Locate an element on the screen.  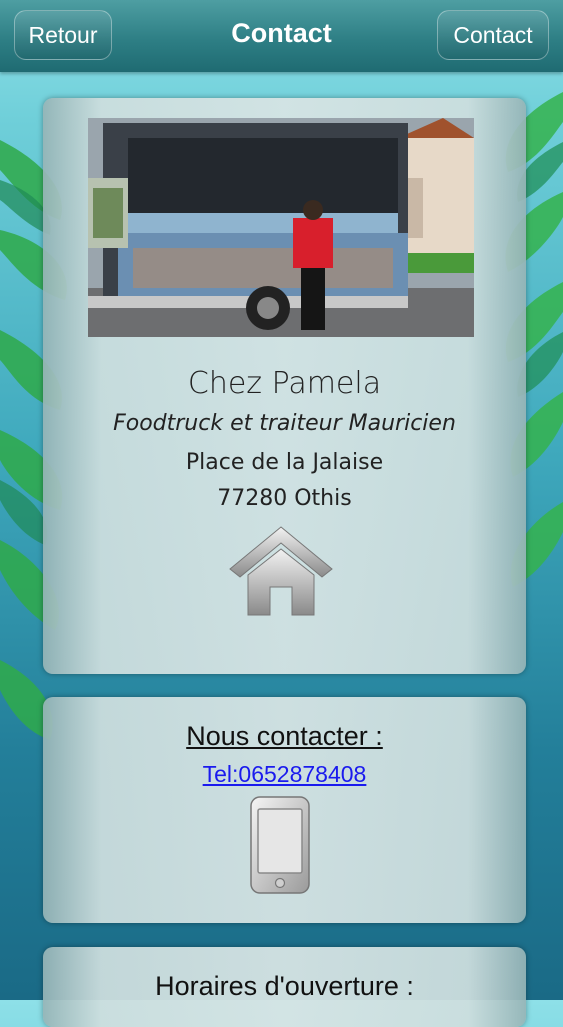
opening-hours-heading: Horaires d'ouverture : is located at coordinates (284, 986).